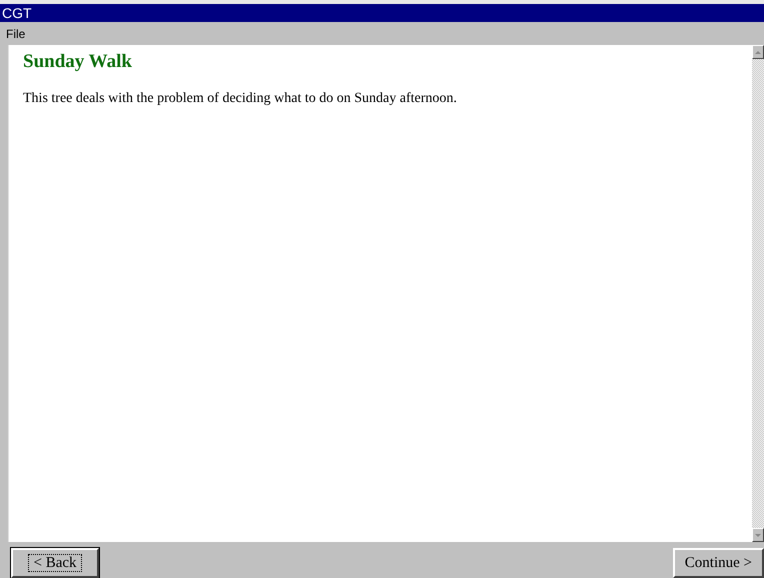  I want to click on menu-item: File, so click(16, 33).